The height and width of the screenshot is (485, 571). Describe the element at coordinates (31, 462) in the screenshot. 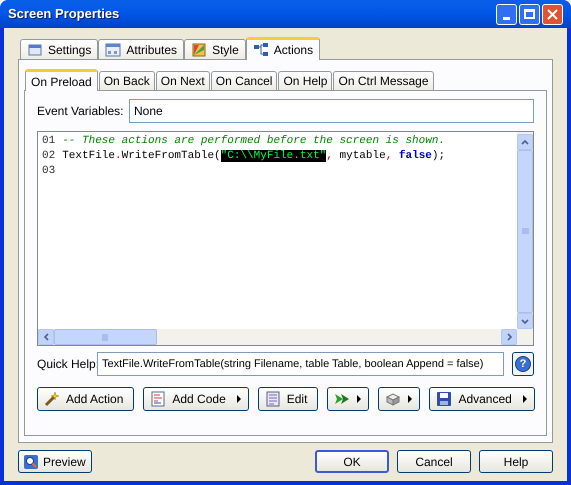

I see `magnifier-icon` at that location.